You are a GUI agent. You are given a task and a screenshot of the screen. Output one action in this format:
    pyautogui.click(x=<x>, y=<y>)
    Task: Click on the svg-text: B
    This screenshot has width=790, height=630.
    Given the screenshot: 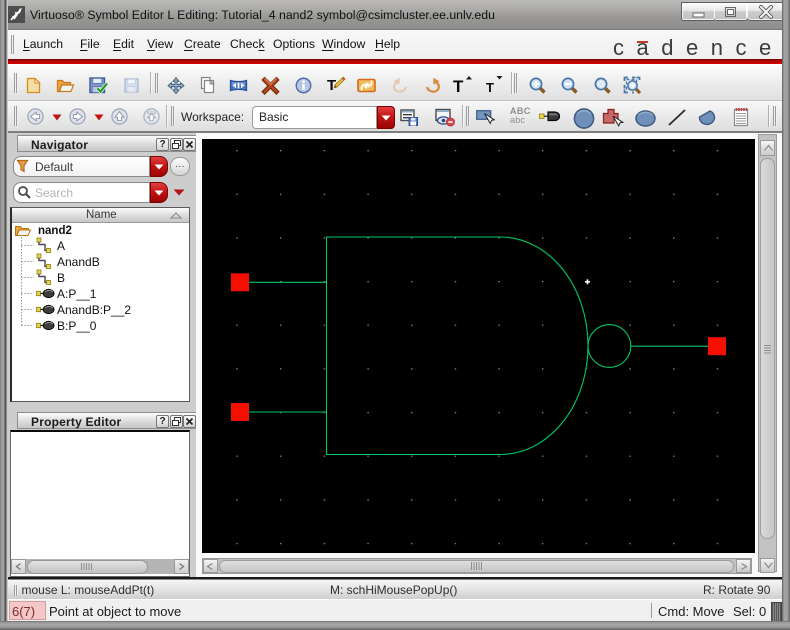 What is the action you would take?
    pyautogui.click(x=61, y=278)
    